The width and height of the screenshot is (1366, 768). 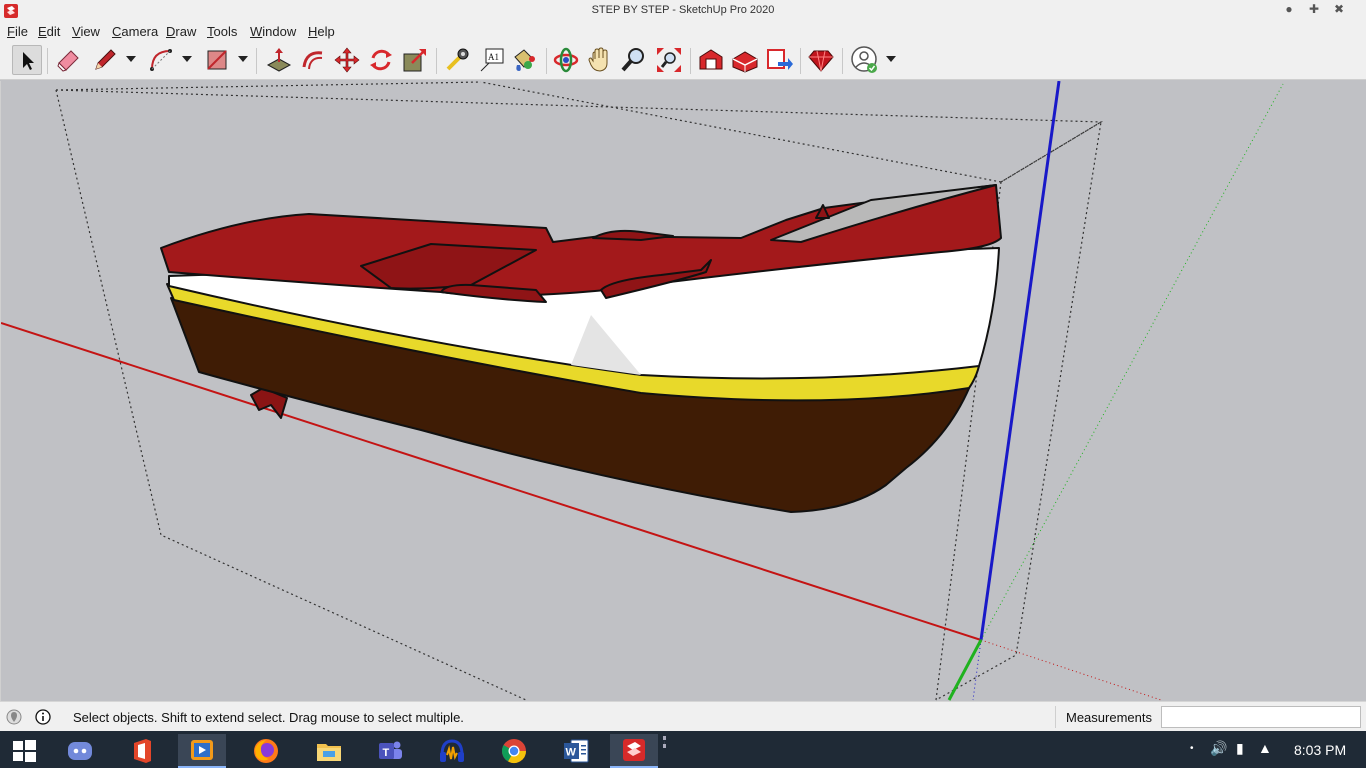 I want to click on text-label-icon: A1, so click(x=492, y=60).